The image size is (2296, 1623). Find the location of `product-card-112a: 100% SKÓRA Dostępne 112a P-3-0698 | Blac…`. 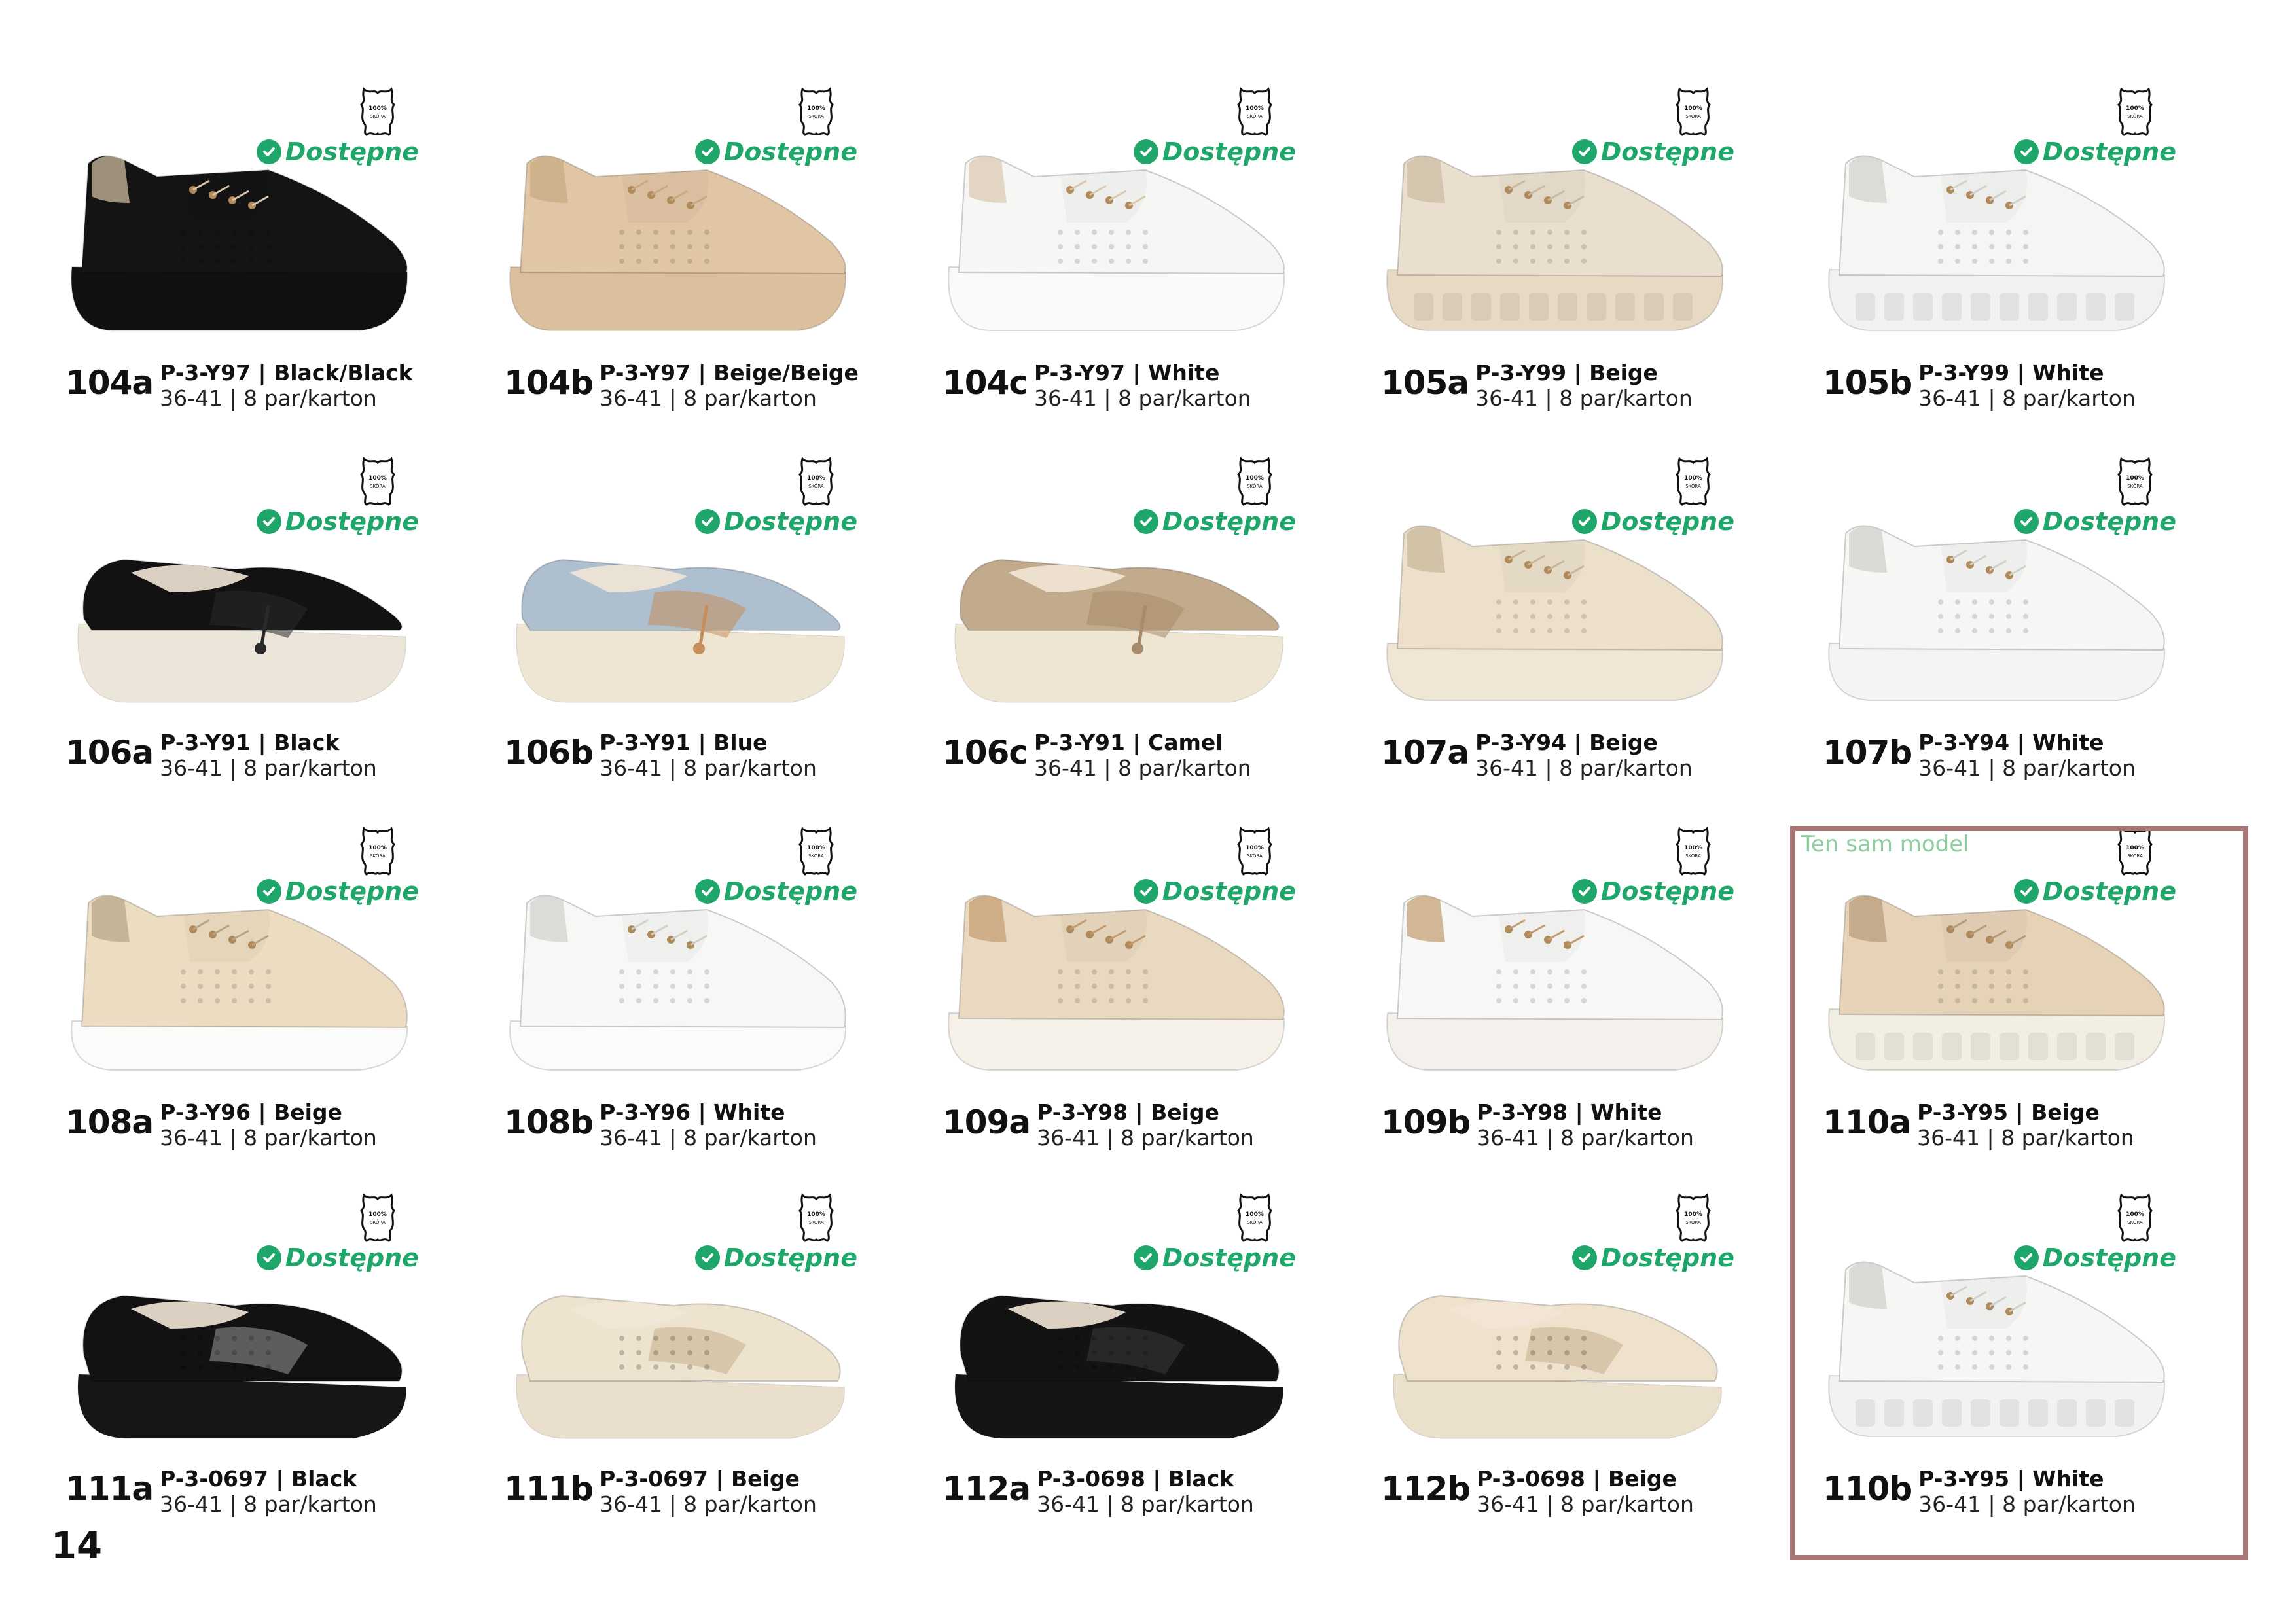

product-card-112a: 100% SKÓRA Dostępne 112a P-3-0698 | Blac… is located at coordinates (1119, 1367).